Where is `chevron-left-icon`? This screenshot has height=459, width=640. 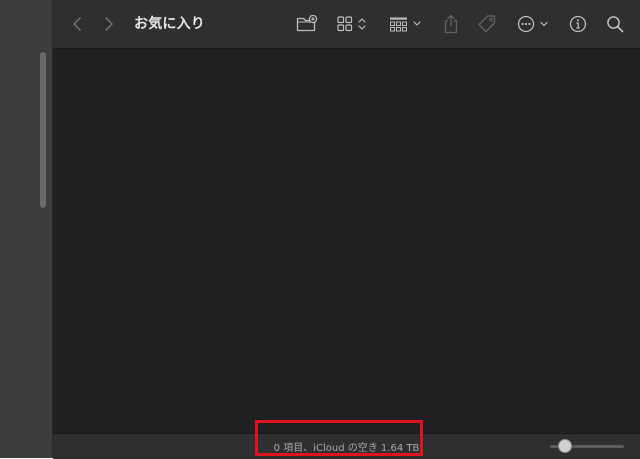
chevron-left-icon is located at coordinates (77, 24).